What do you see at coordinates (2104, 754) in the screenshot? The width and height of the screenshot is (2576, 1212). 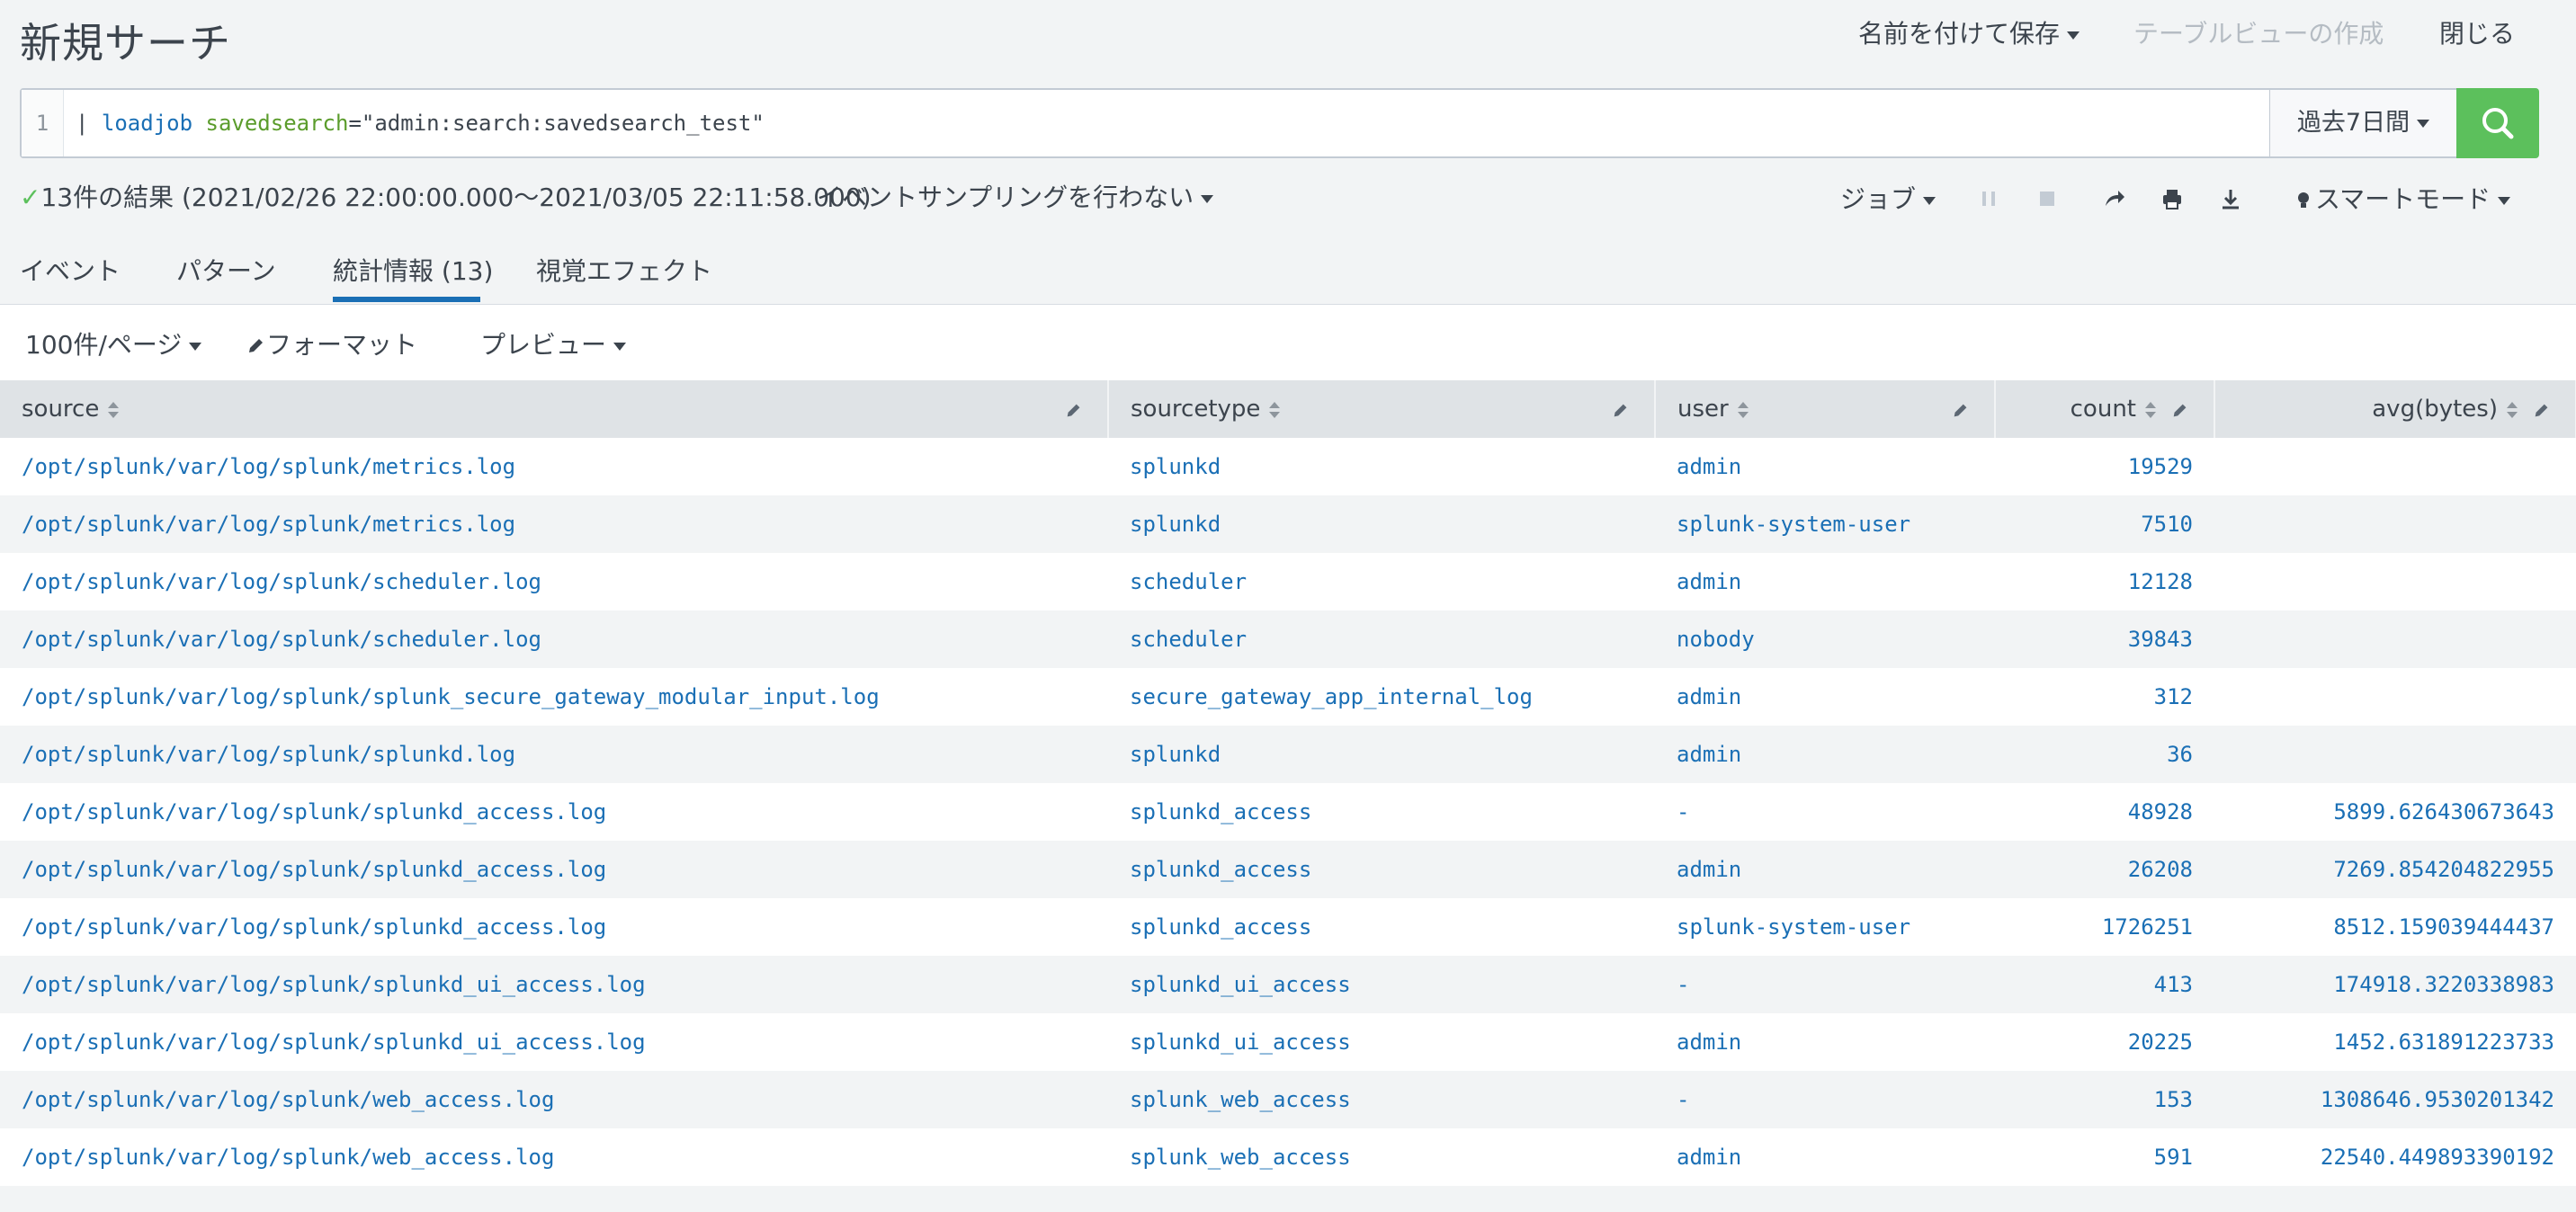 I see `cell-count: 36` at bounding box center [2104, 754].